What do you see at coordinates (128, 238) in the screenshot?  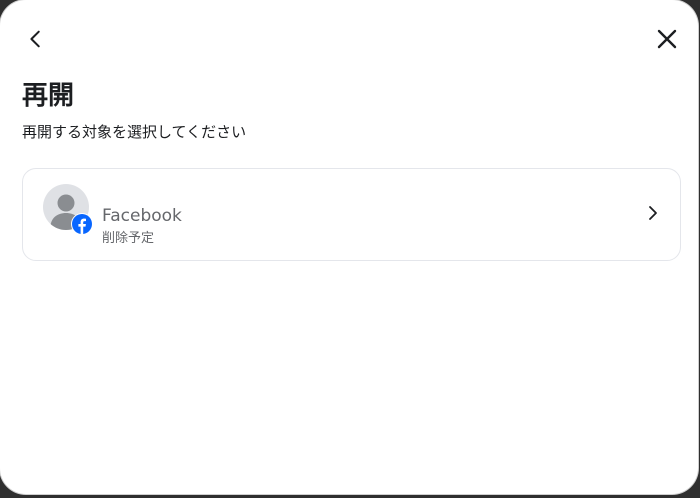 I see `account-status: 削除予定` at bounding box center [128, 238].